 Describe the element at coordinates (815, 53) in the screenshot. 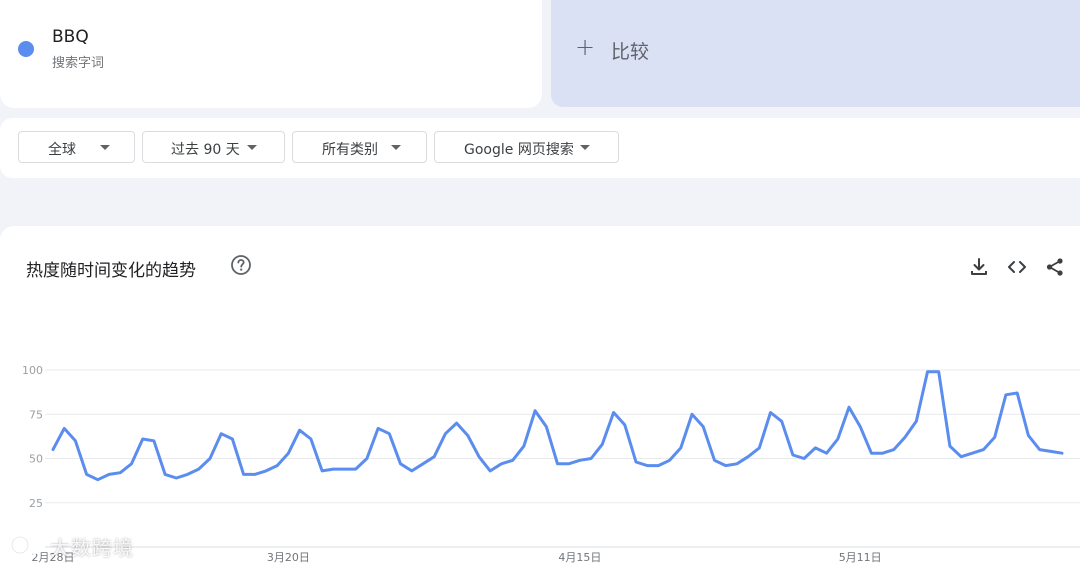

I see `compare-button: + 比较` at that location.